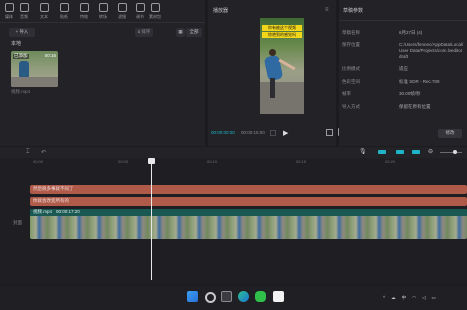 This screenshot has height=310, width=467. I want to click on preview-skater-head, so click(272, 52).